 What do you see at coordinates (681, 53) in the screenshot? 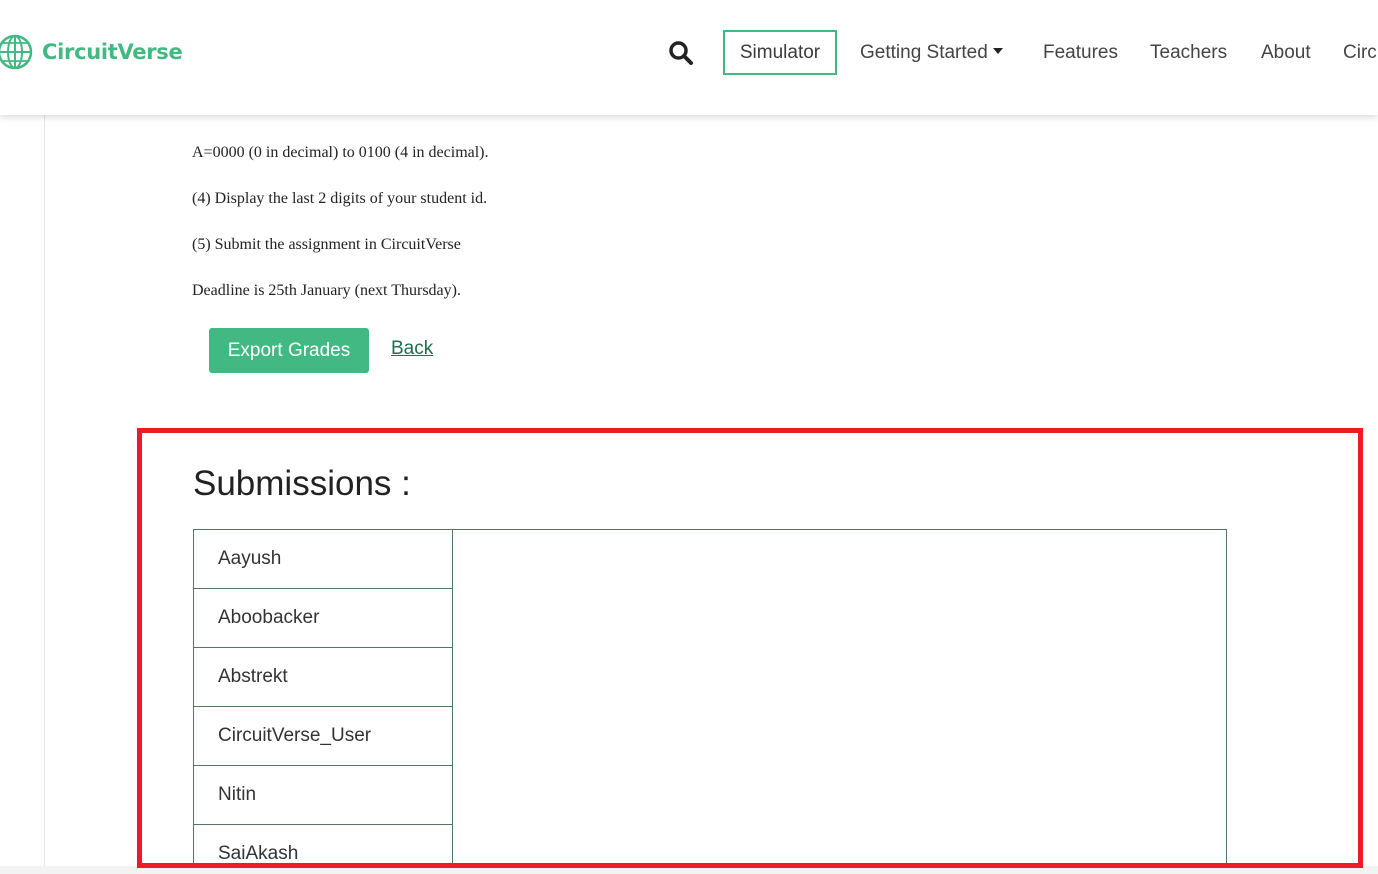
I see `search-icon` at bounding box center [681, 53].